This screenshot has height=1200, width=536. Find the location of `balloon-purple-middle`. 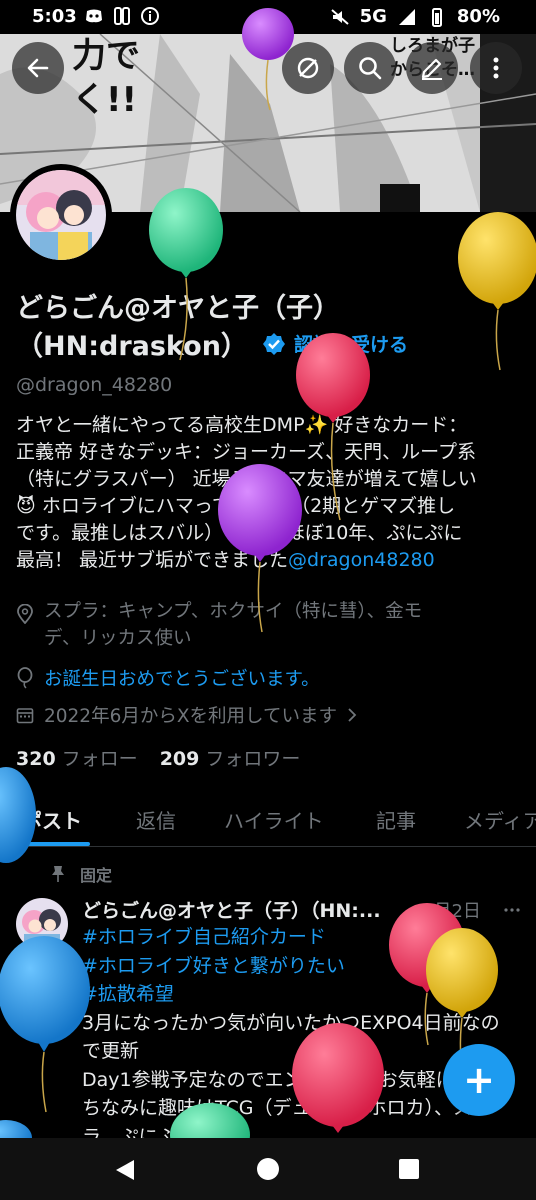

balloon-purple-middle is located at coordinates (260, 548).